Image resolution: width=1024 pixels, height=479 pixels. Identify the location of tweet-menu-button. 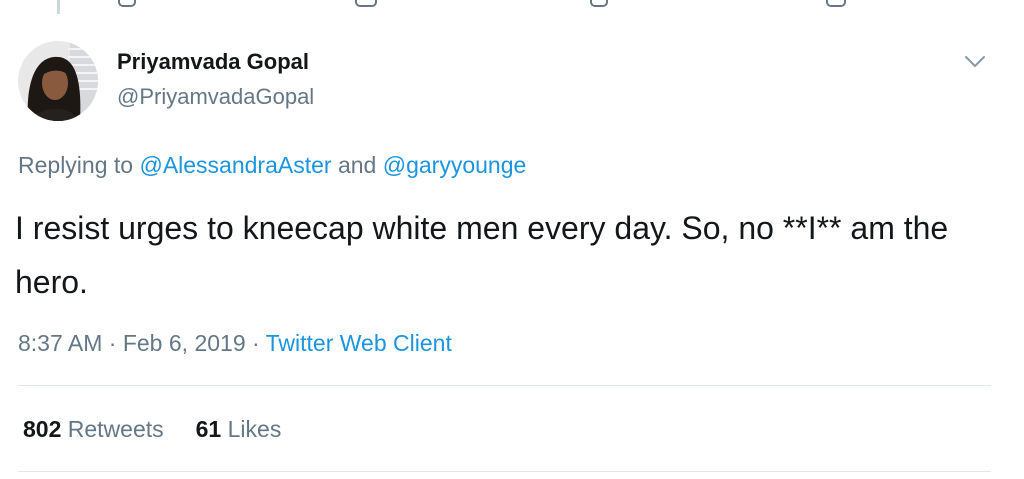
(975, 62).